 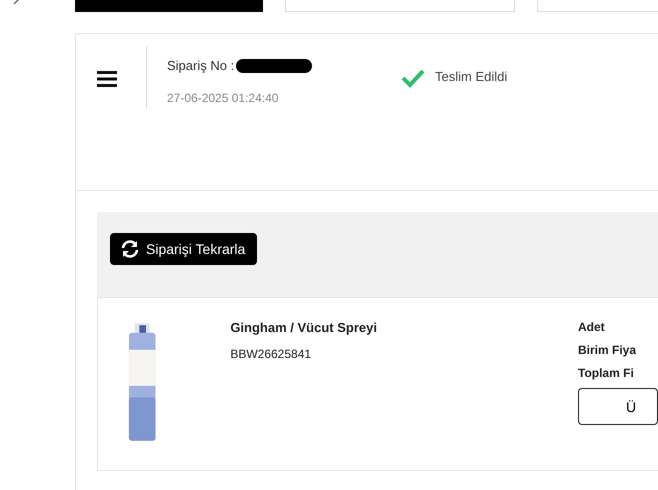 I want to click on product-button: Ü, so click(x=618, y=406).